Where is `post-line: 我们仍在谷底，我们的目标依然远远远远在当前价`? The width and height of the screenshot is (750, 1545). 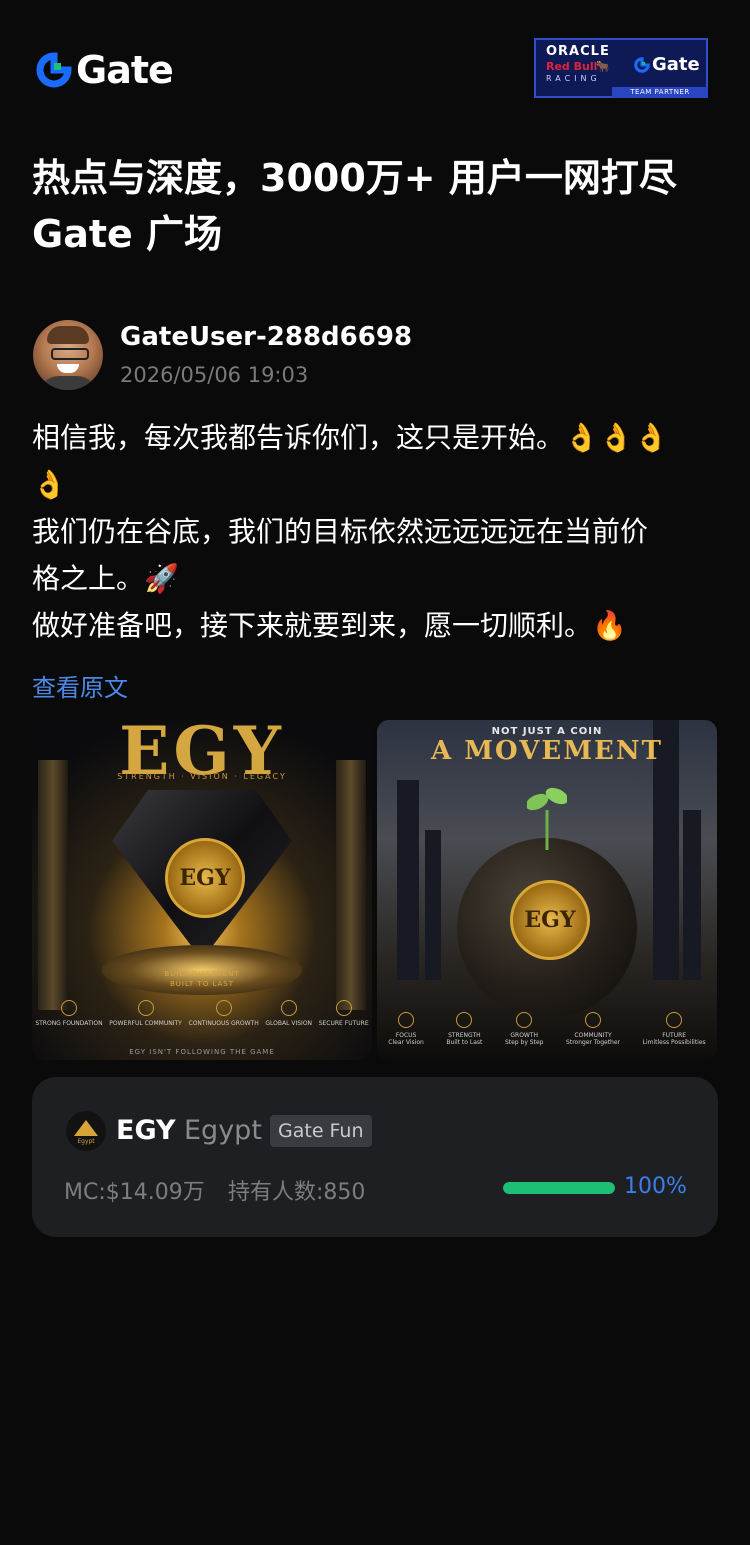
post-line: 我们仍在谷底，我们的目标依然远远远远在当前价 is located at coordinates (340, 531).